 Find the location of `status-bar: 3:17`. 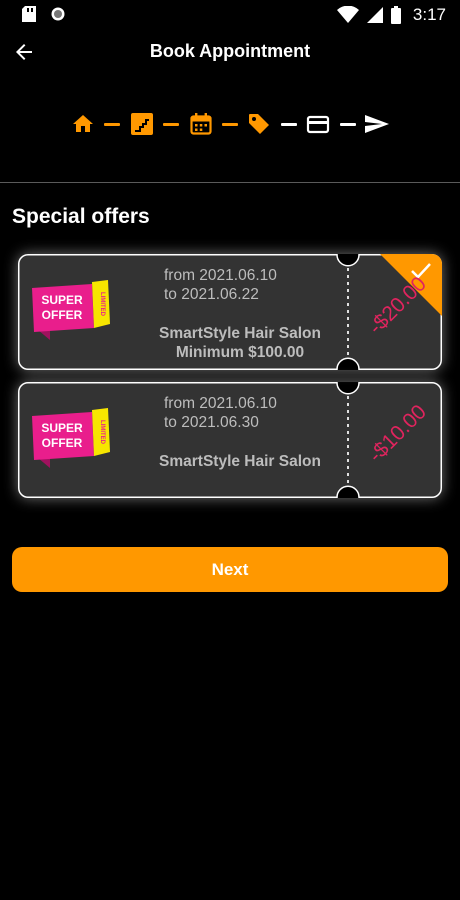

status-bar: 3:17 is located at coordinates (230, 15).